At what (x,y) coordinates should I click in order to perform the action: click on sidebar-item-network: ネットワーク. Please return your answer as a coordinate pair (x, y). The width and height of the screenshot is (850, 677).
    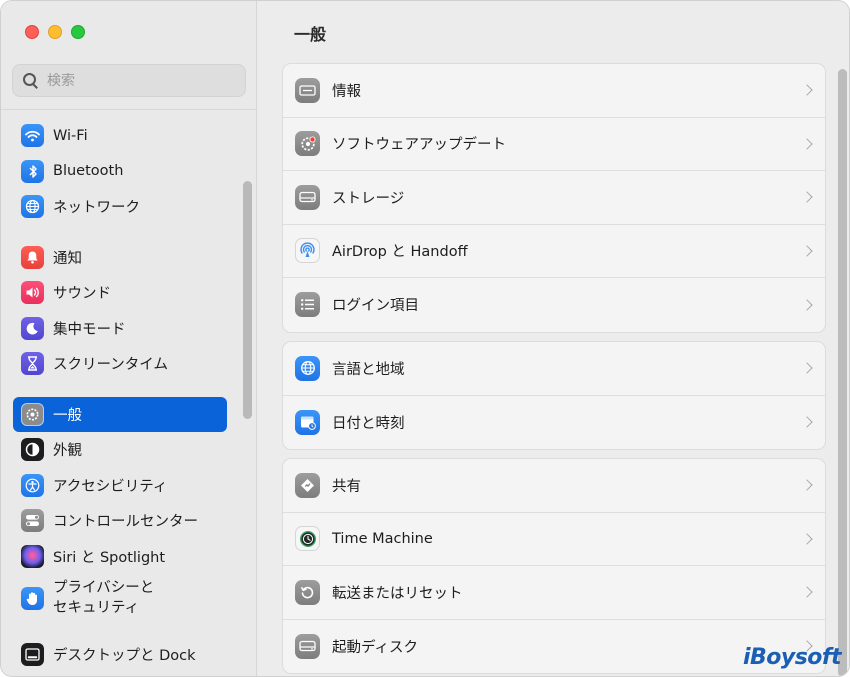
    Looking at the image, I should click on (120, 207).